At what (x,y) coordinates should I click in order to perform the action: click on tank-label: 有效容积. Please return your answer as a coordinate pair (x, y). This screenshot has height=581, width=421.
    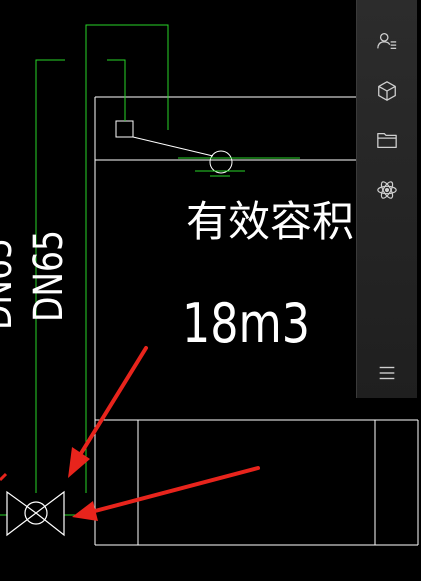
    Looking at the image, I should click on (270, 221).